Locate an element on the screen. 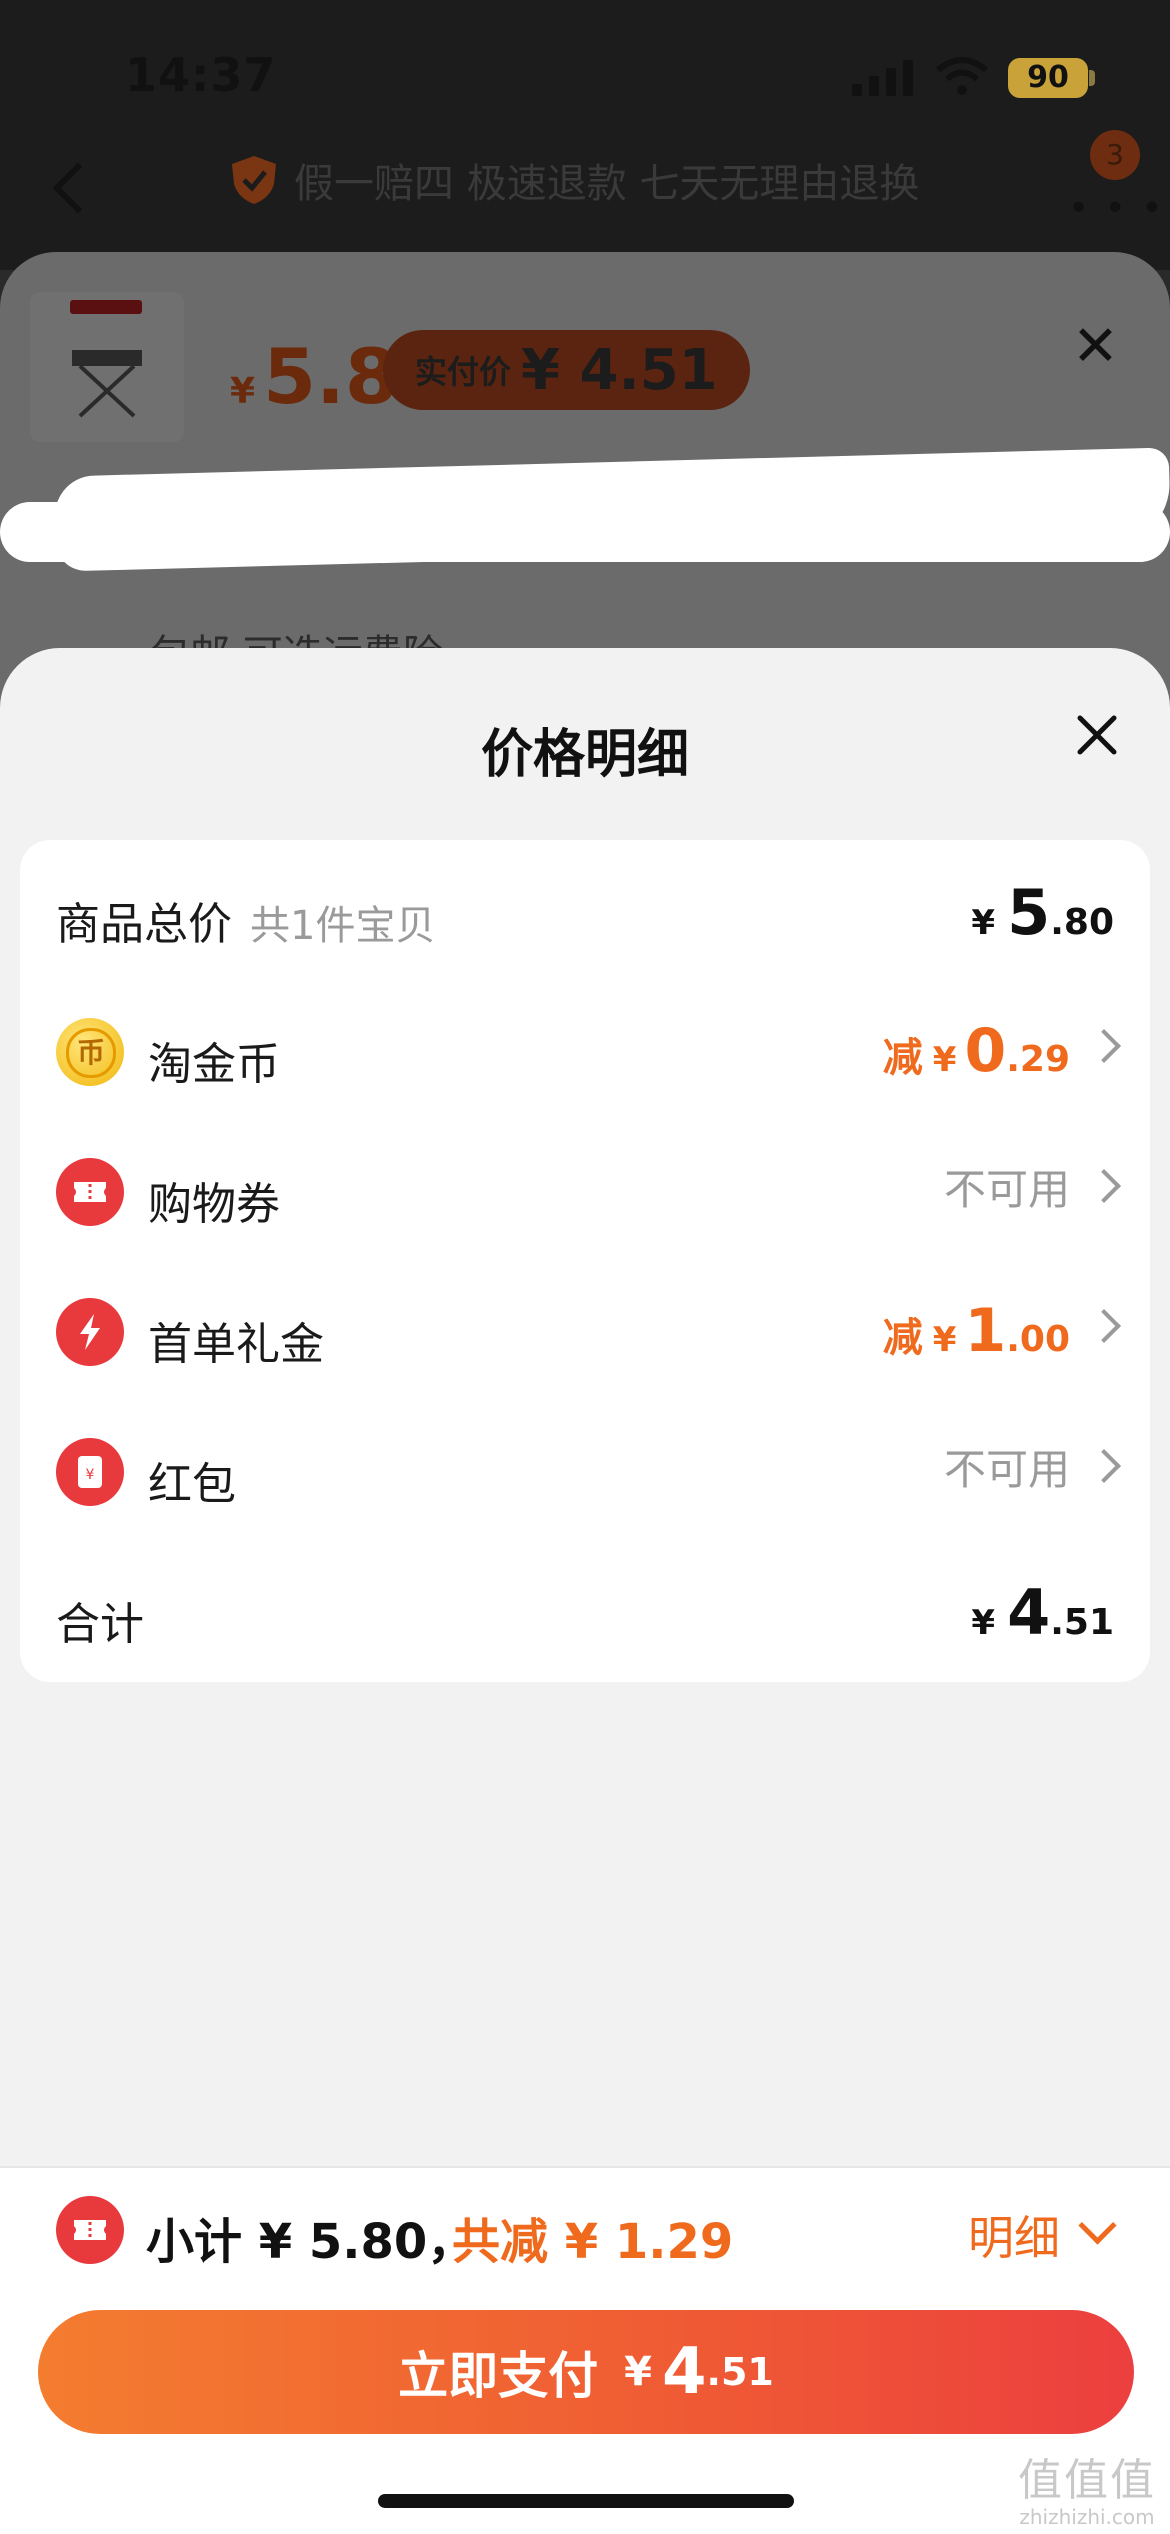  detail-toggle: 明细 is located at coordinates (1014, 2235).